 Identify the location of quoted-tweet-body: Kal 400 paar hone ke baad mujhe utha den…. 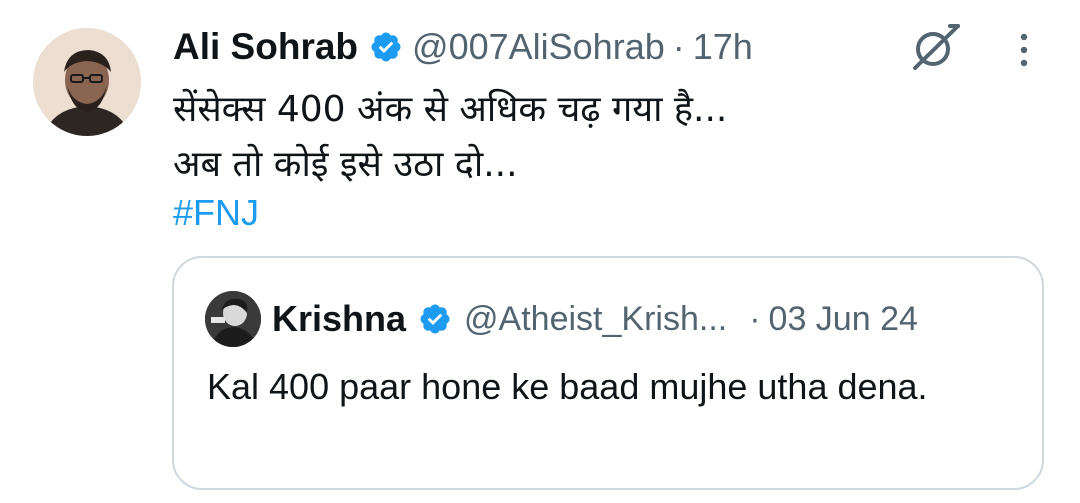
(567, 386).